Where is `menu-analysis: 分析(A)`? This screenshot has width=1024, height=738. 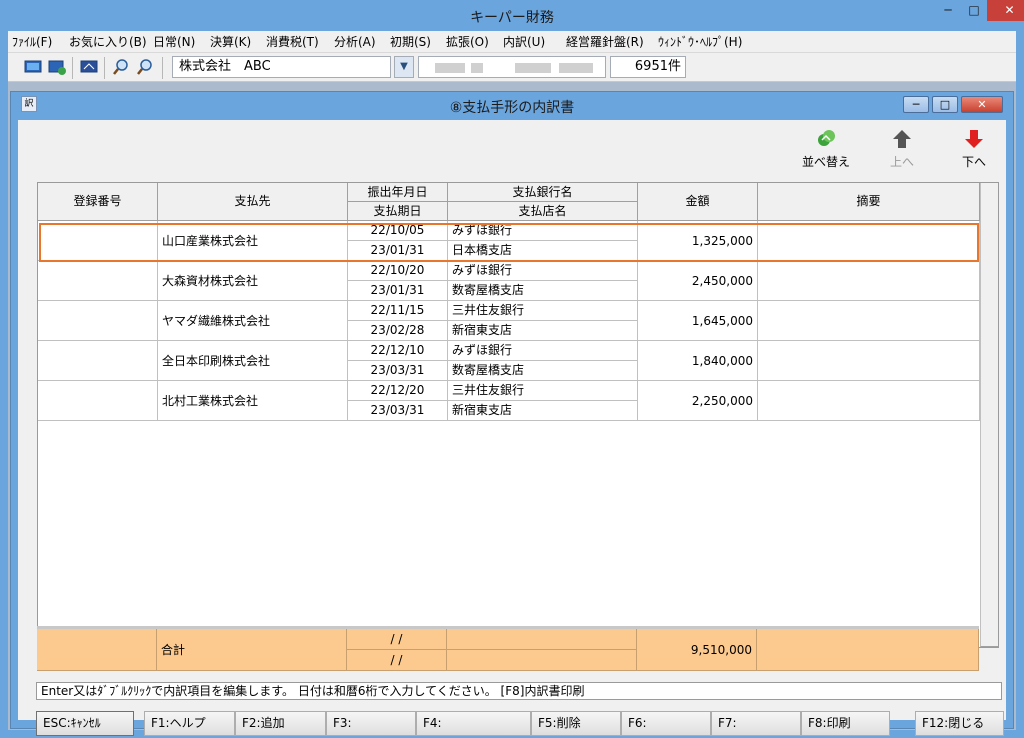
menu-analysis: 分析(A) is located at coordinates (355, 41).